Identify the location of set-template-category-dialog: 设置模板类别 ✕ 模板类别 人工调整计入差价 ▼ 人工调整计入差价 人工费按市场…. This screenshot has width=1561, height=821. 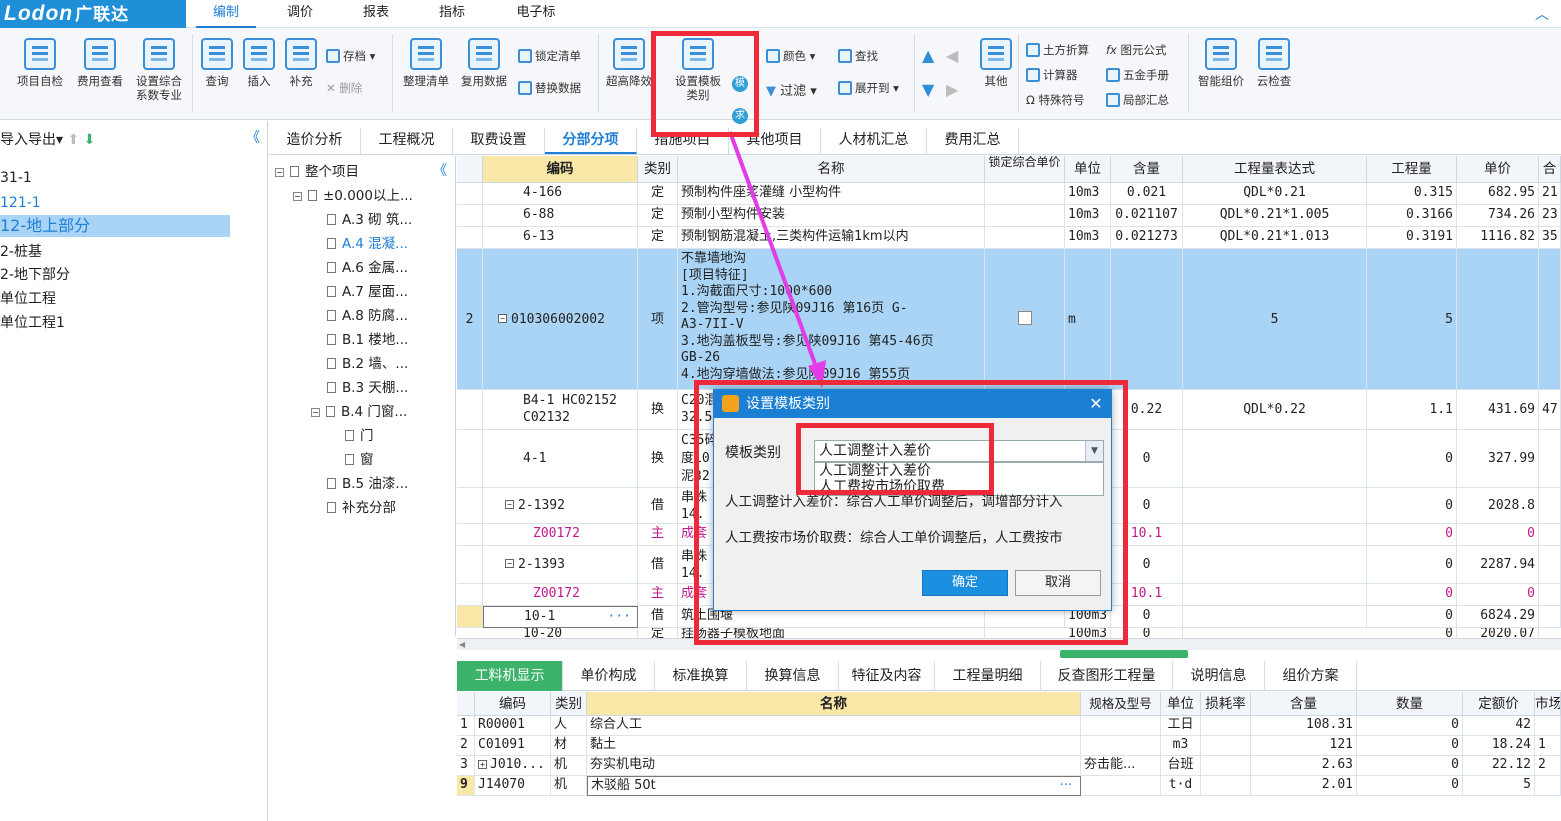
(912, 500).